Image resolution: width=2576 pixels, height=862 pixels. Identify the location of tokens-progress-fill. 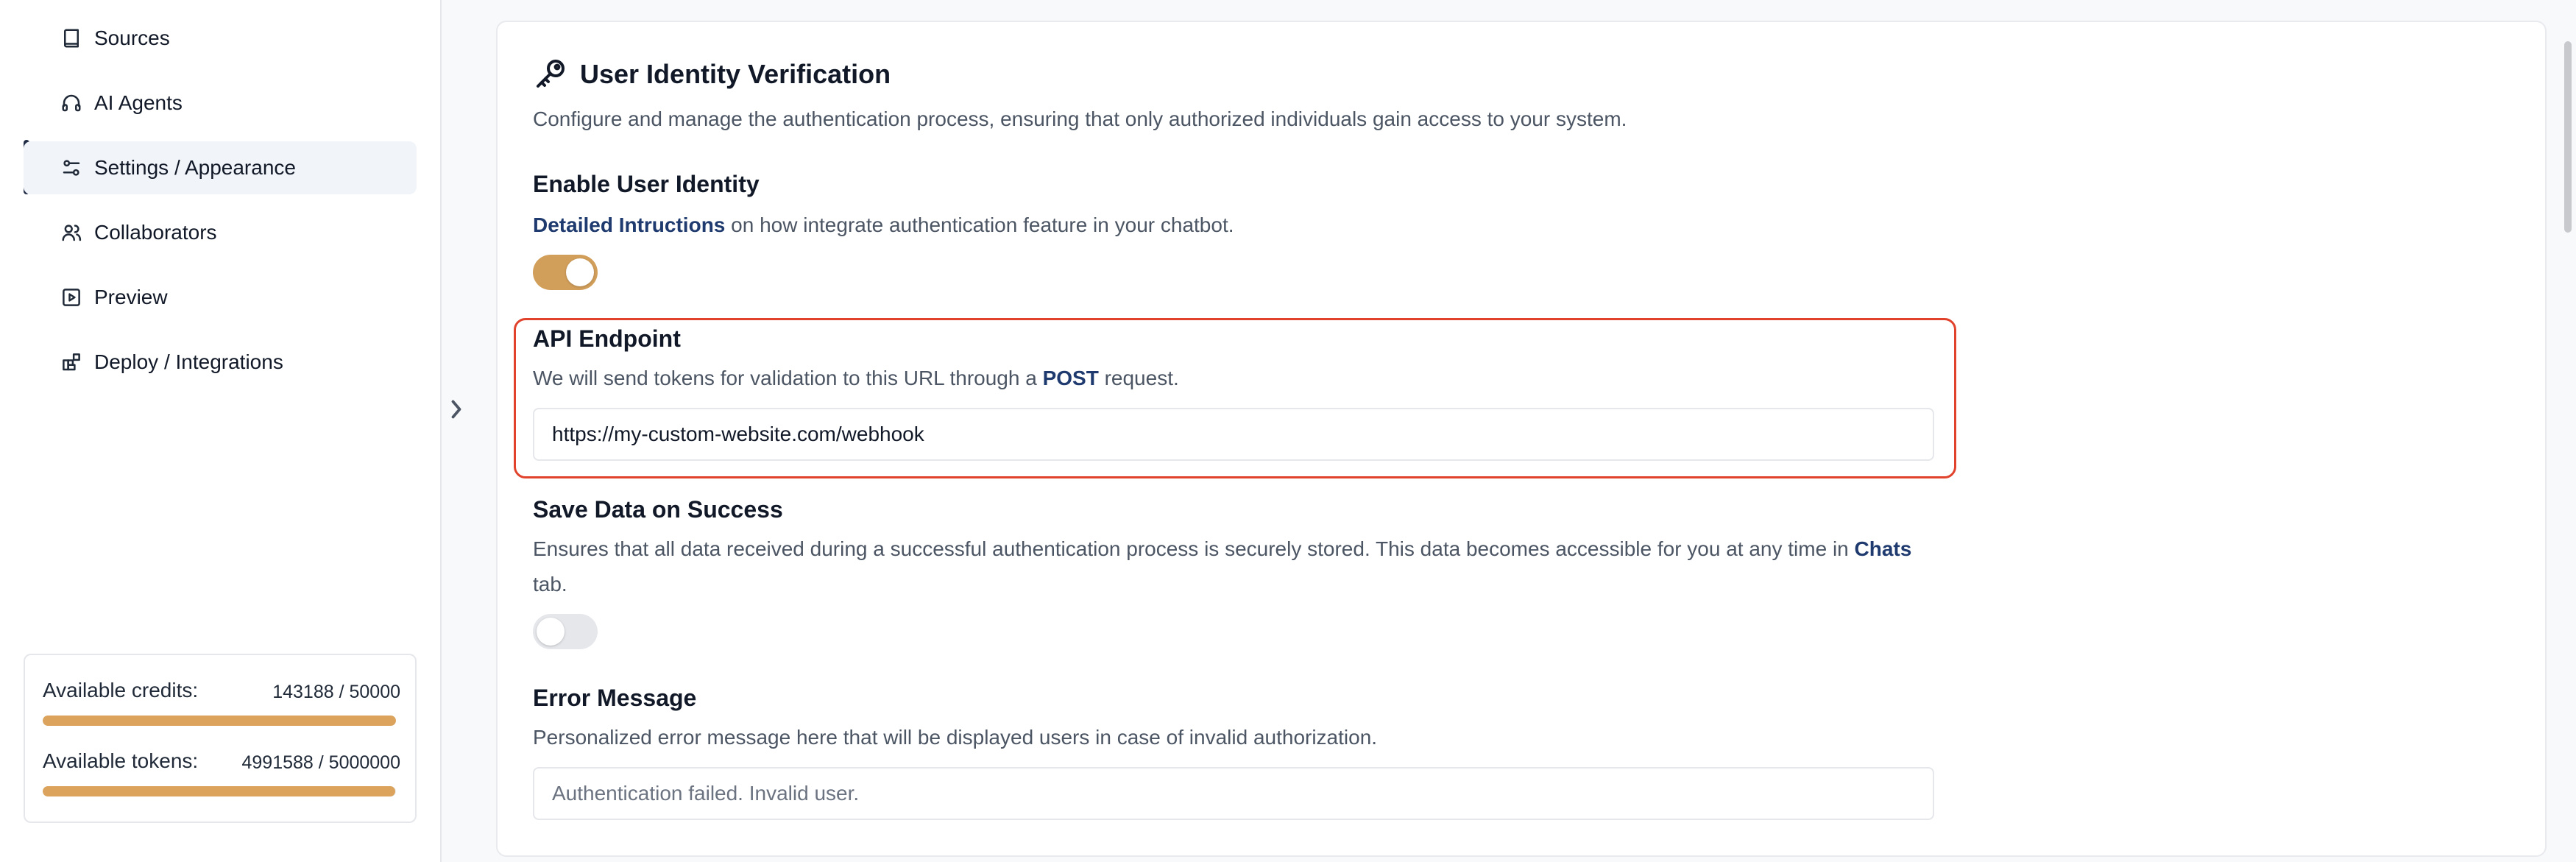
(219, 791).